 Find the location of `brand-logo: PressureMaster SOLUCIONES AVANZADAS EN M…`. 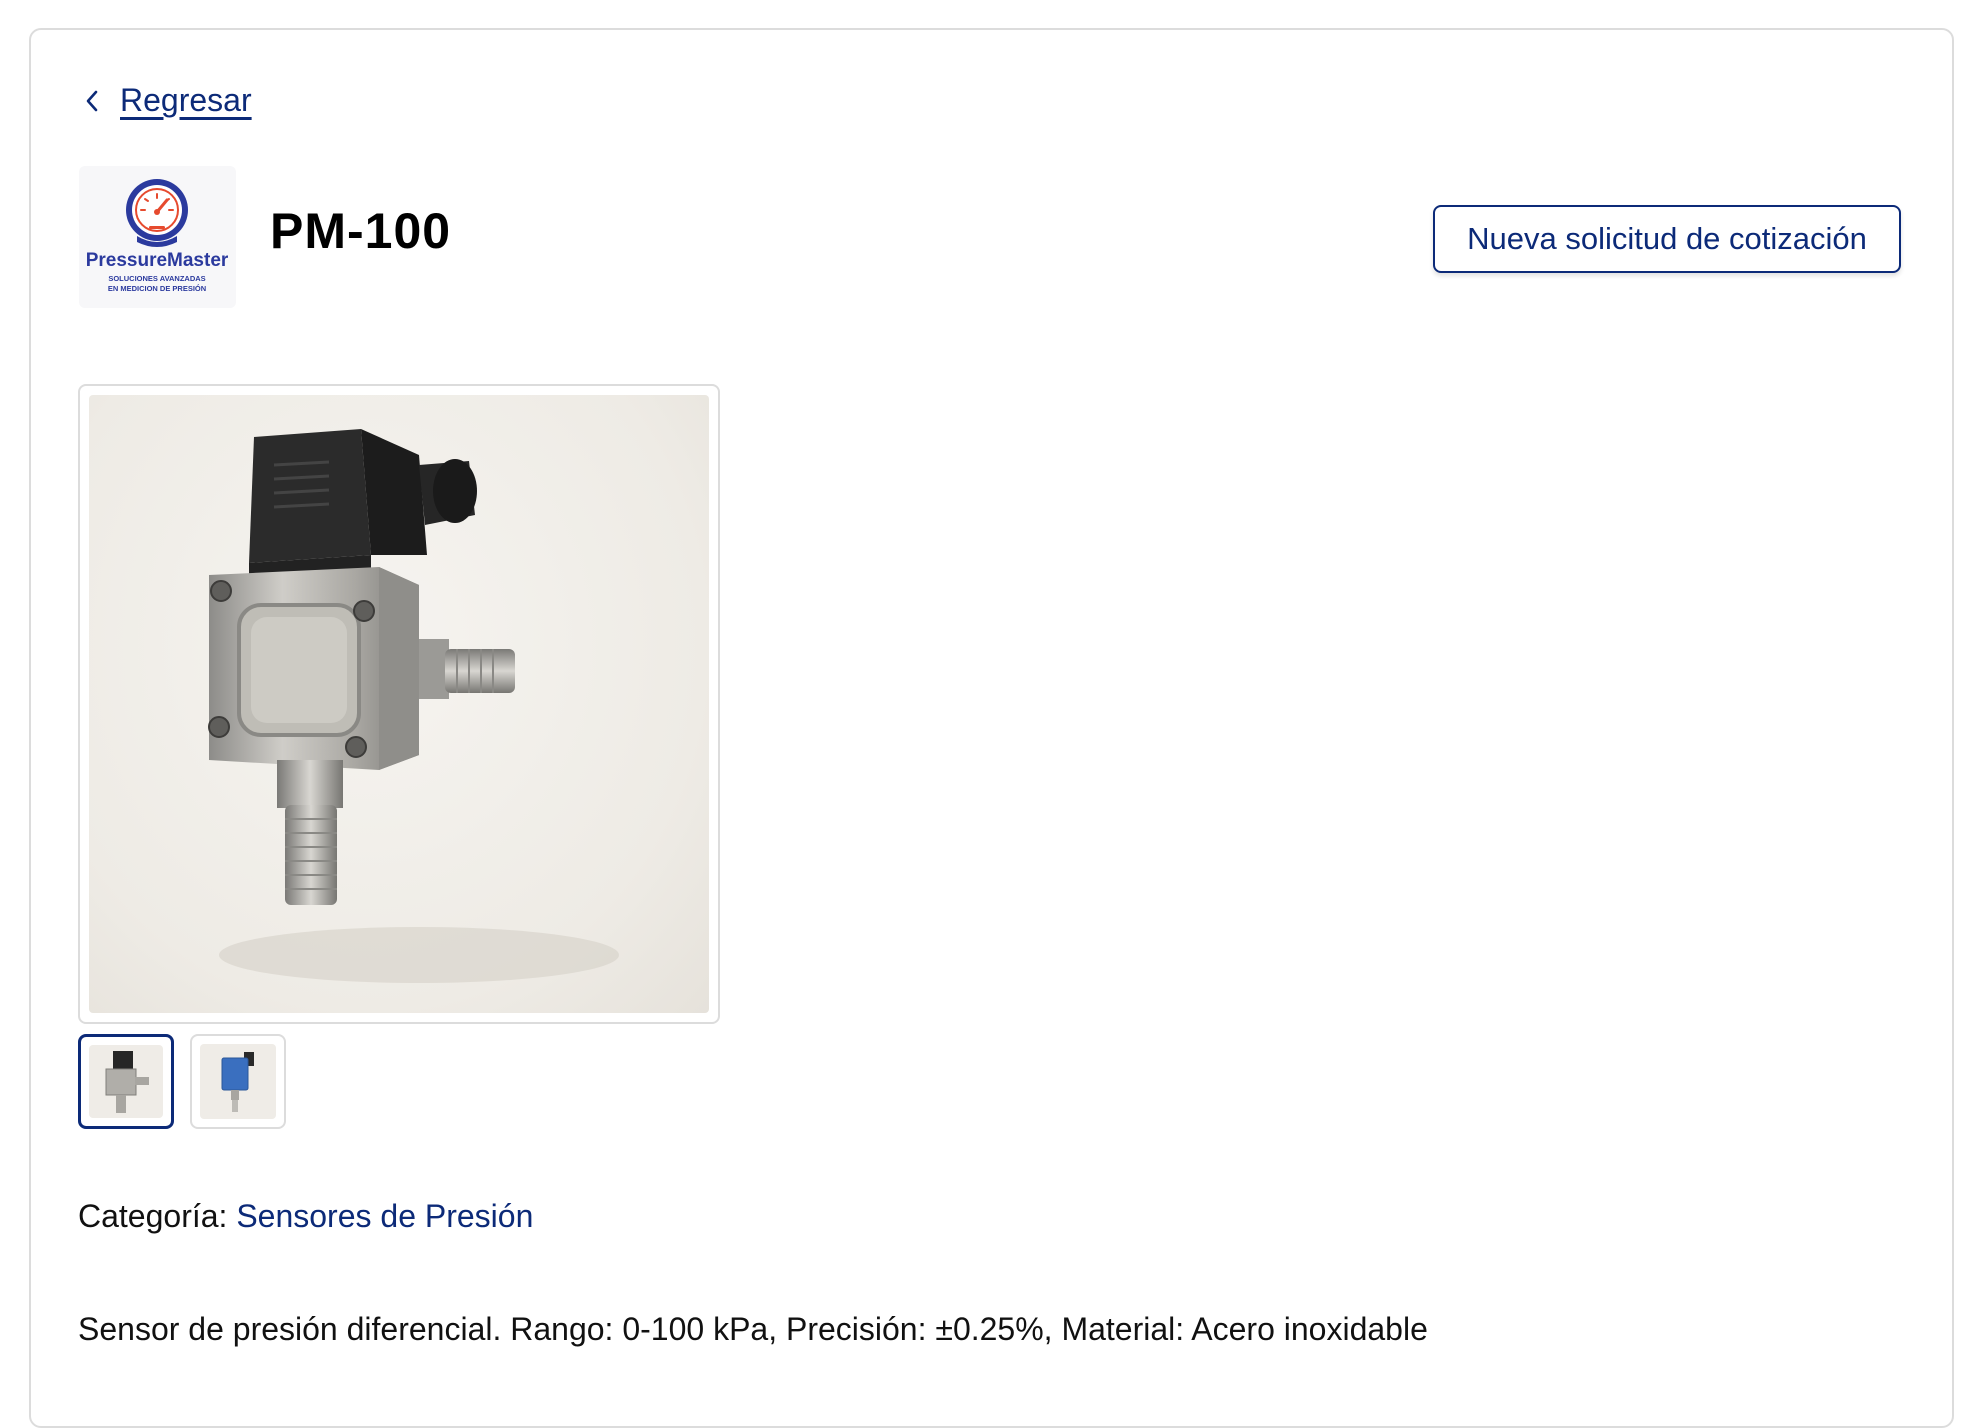

brand-logo: PressureMaster SOLUCIONES AVANZADAS EN M… is located at coordinates (157, 237).